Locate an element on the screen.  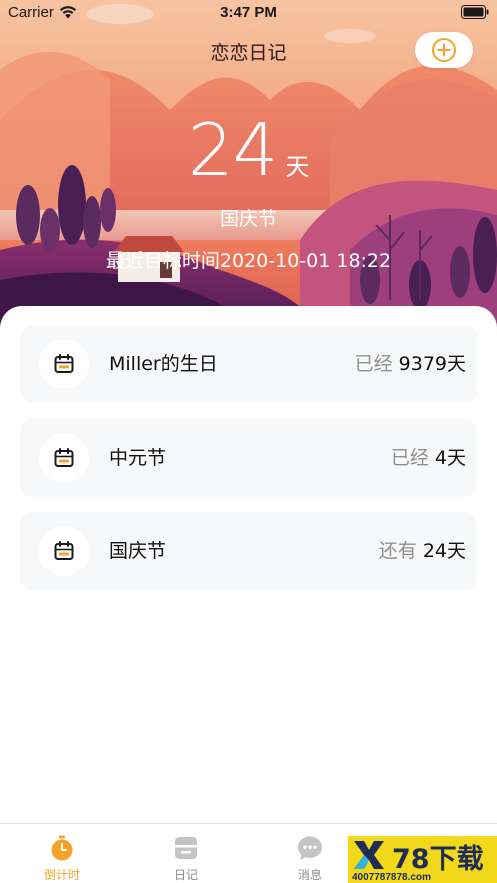
countdown-display: 24 天 is located at coordinates (248, 150).